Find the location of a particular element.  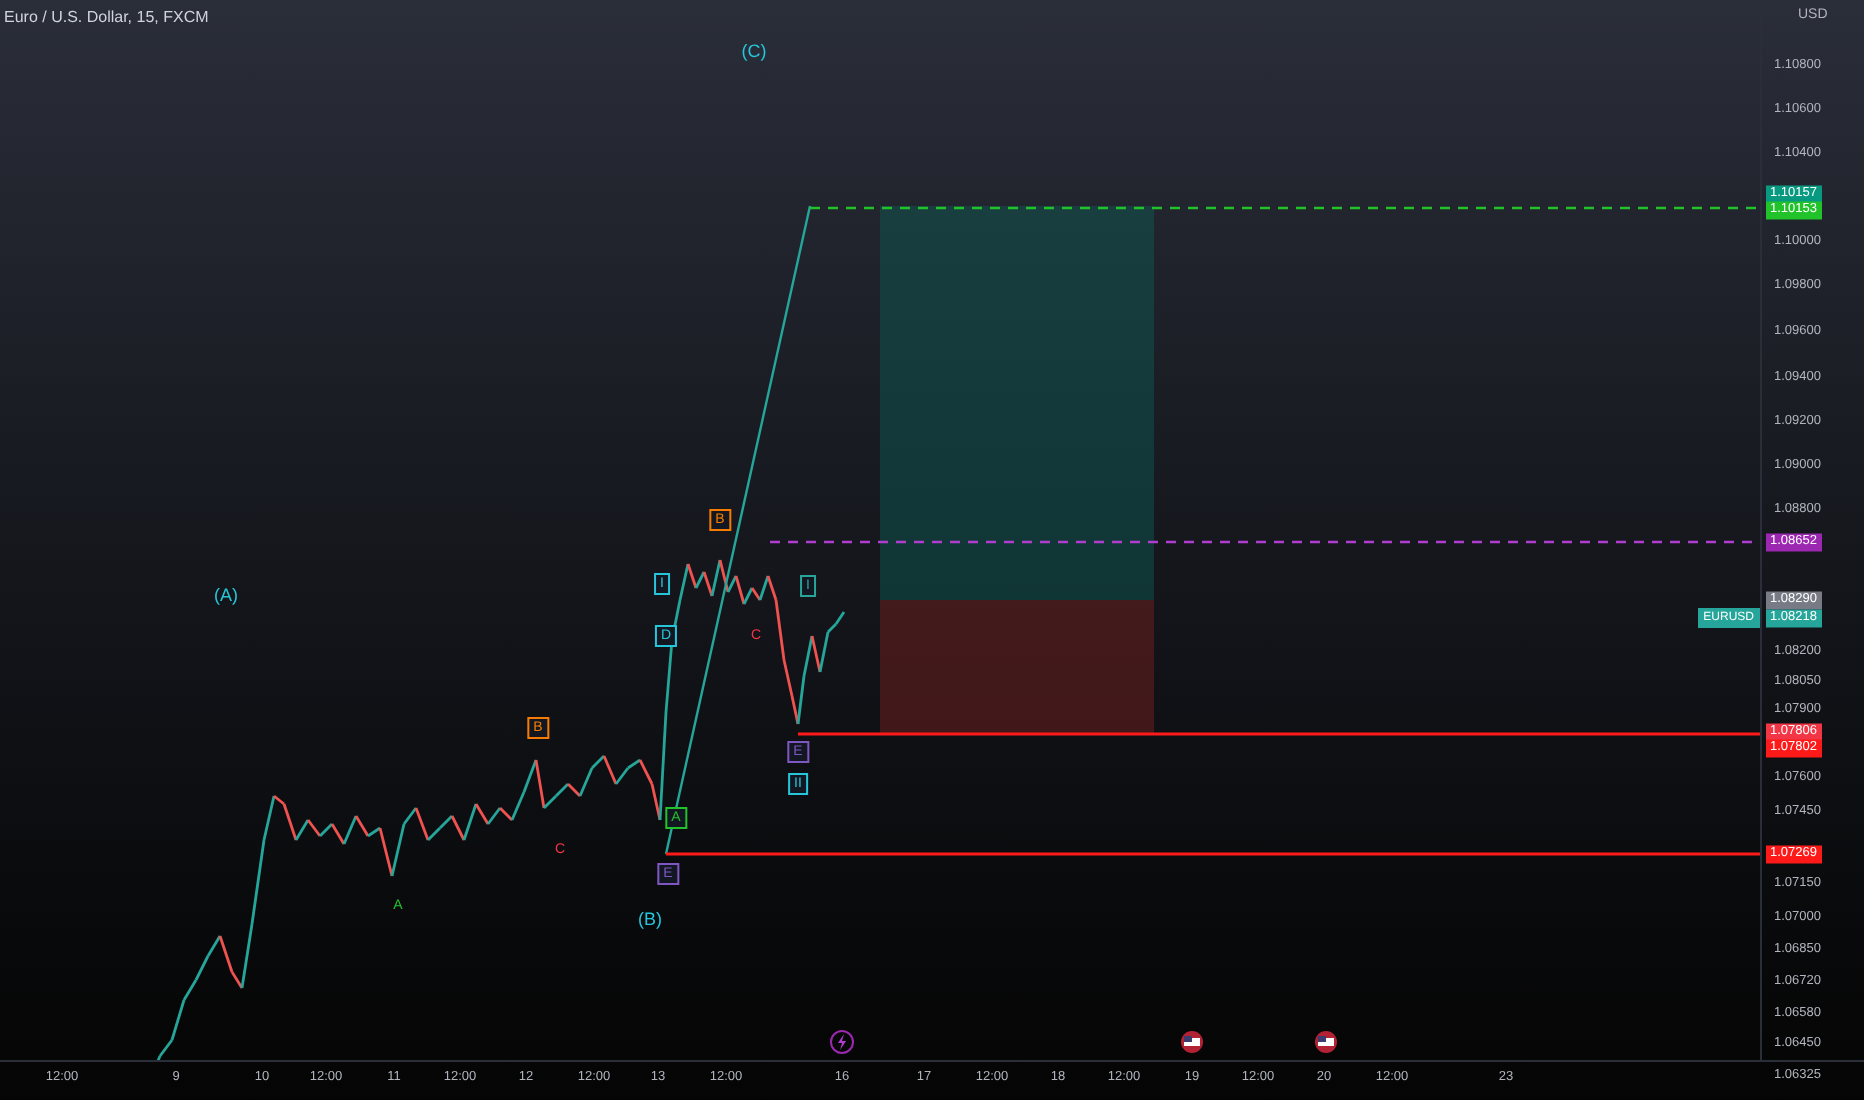

wave-label: (B) is located at coordinates (650, 920).